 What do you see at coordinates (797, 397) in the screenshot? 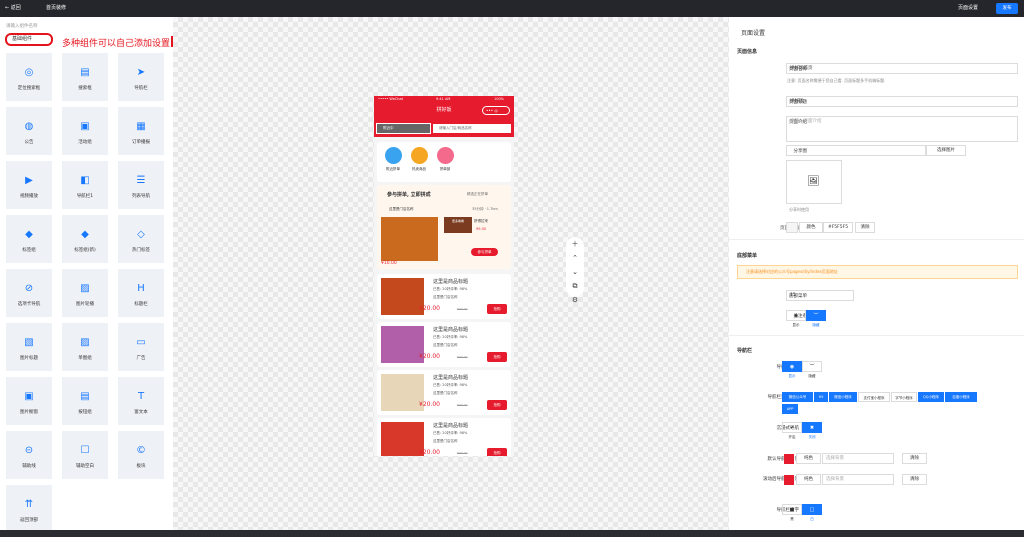
I see `channel-option: 微信公众号` at bounding box center [797, 397].